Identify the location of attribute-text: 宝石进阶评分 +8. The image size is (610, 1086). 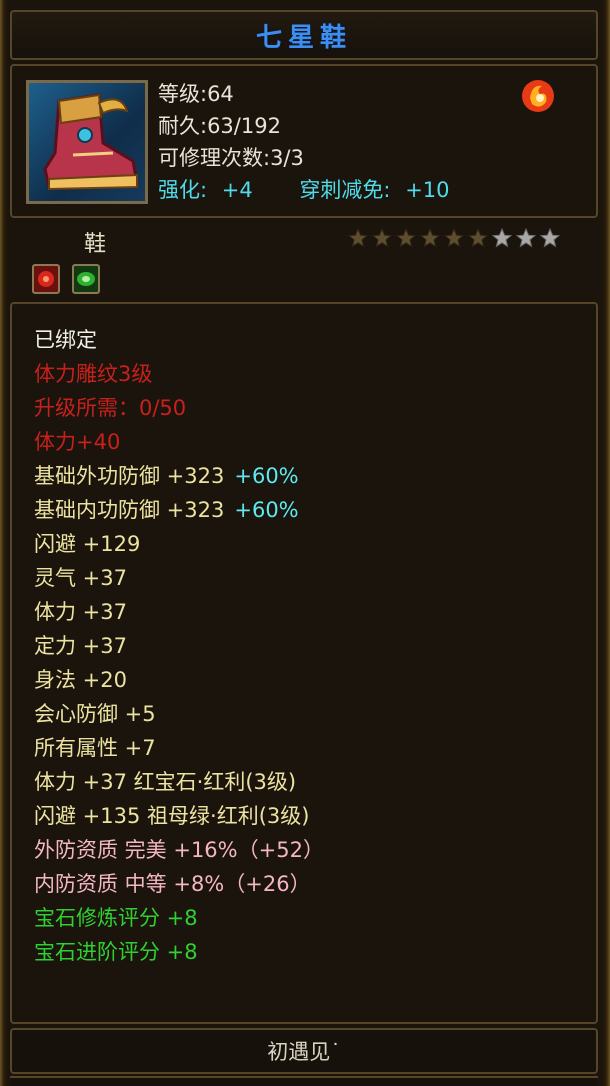
(116, 952).